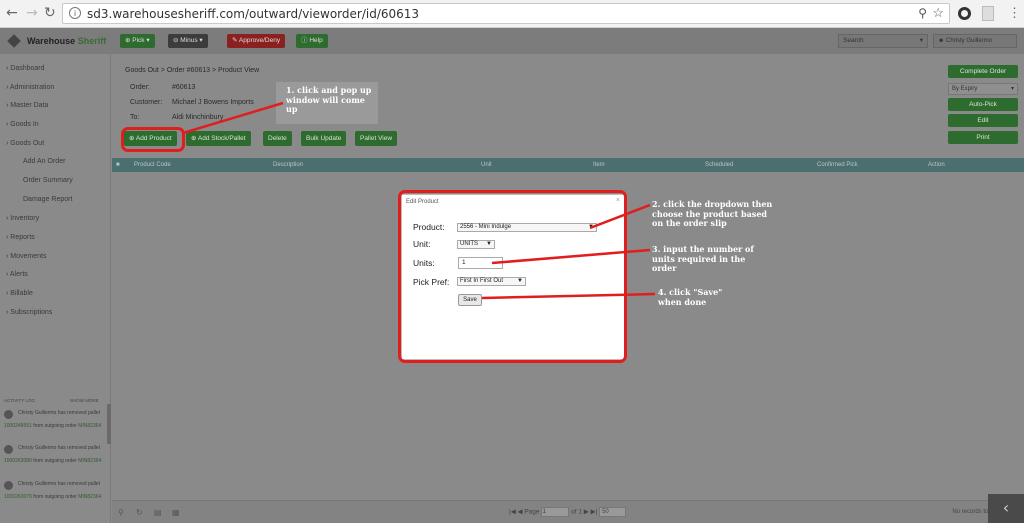 The width and height of the screenshot is (1024, 523). I want to click on sidebar-item-label: Administration, so click(32, 87).